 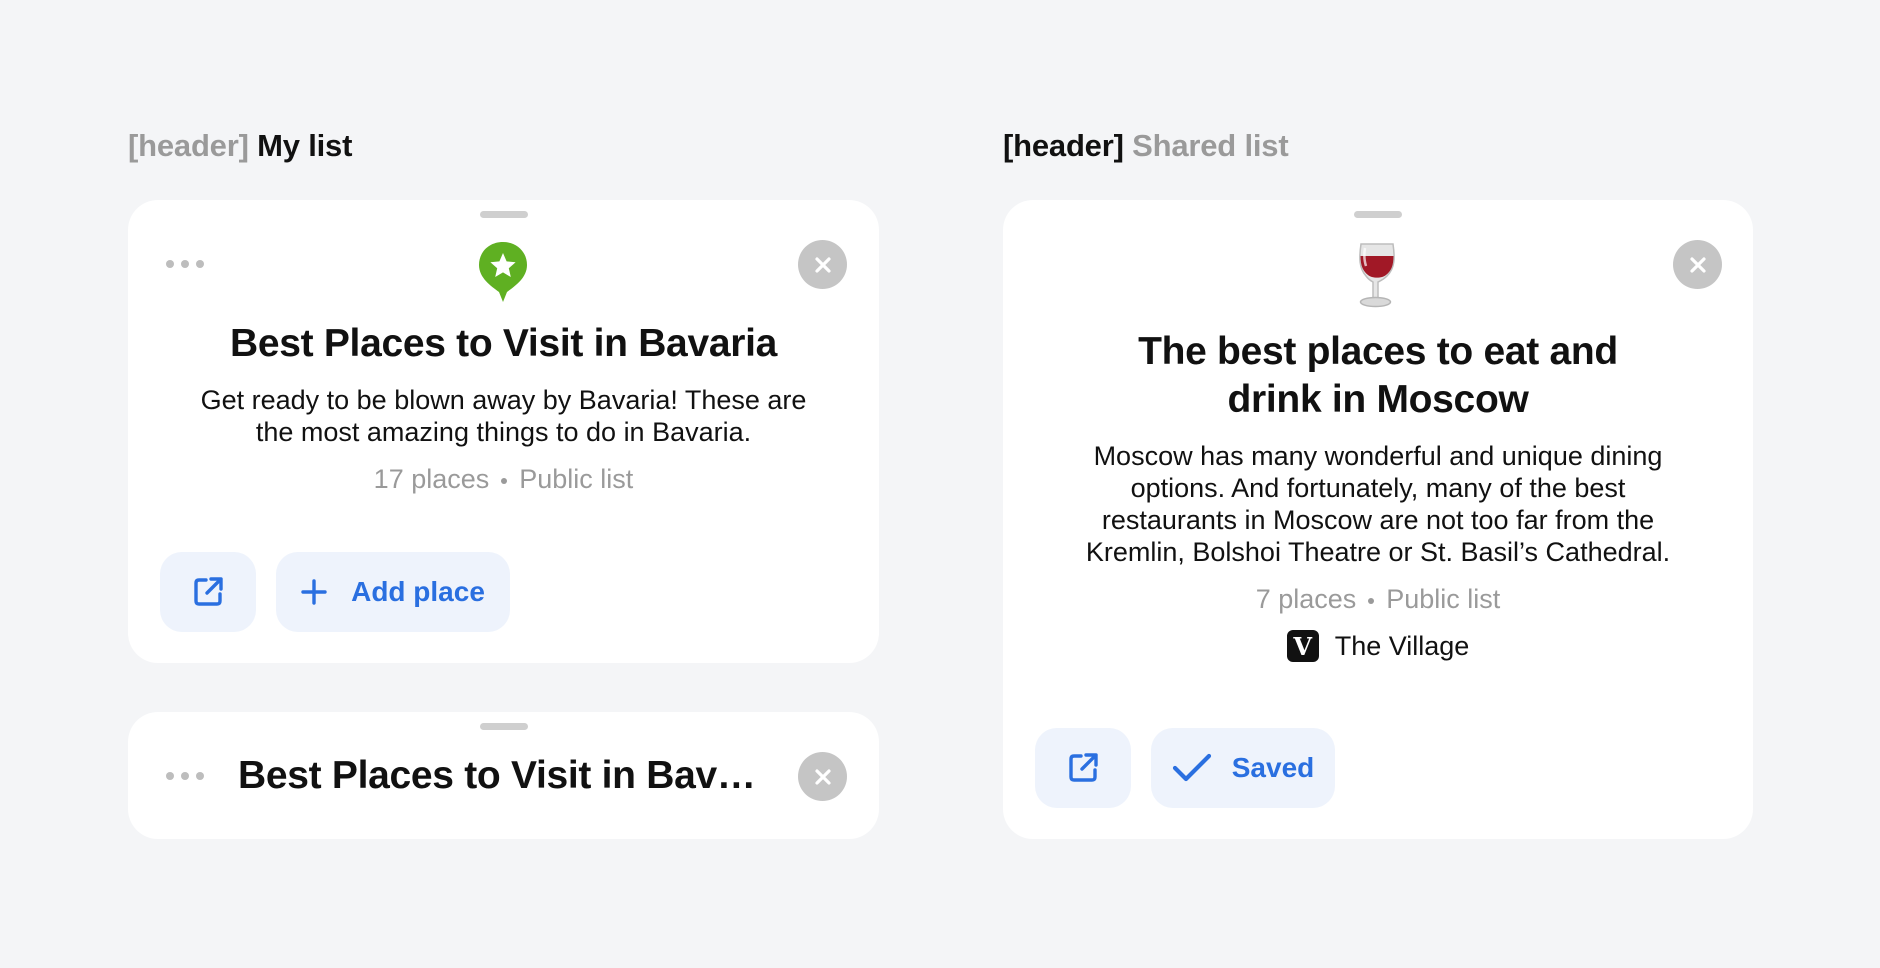 I want to click on list-title-line-1: The best places to eat and, so click(x=1378, y=351).